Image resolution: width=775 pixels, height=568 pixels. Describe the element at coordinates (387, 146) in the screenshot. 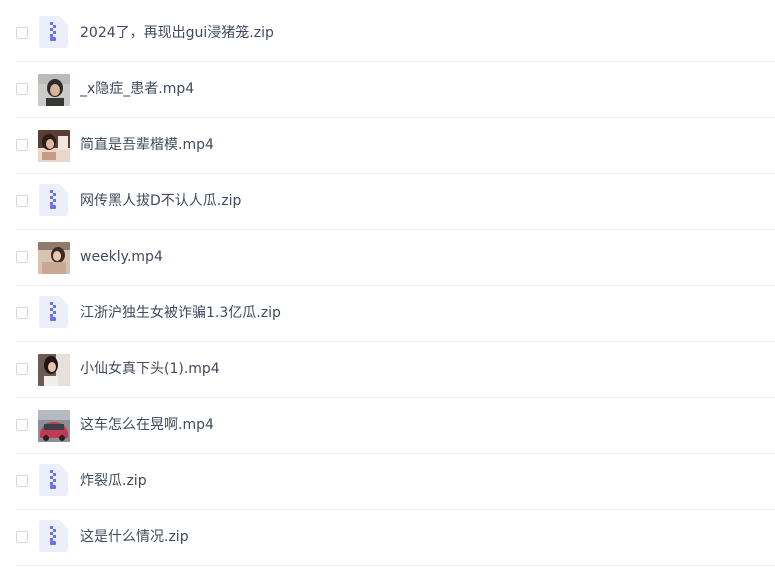

I see `file-row: 简直是吾辈楷模.mp4` at that location.